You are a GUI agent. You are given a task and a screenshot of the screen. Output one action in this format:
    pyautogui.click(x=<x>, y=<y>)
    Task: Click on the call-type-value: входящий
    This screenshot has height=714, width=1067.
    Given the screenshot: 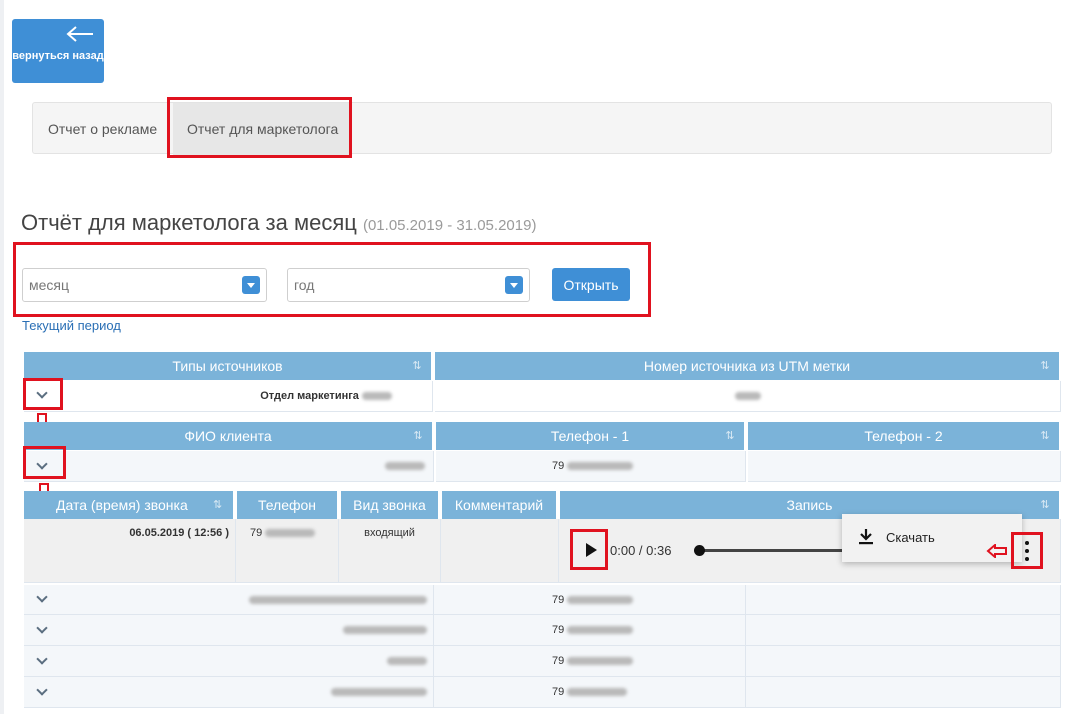 What is the action you would take?
    pyautogui.click(x=389, y=533)
    